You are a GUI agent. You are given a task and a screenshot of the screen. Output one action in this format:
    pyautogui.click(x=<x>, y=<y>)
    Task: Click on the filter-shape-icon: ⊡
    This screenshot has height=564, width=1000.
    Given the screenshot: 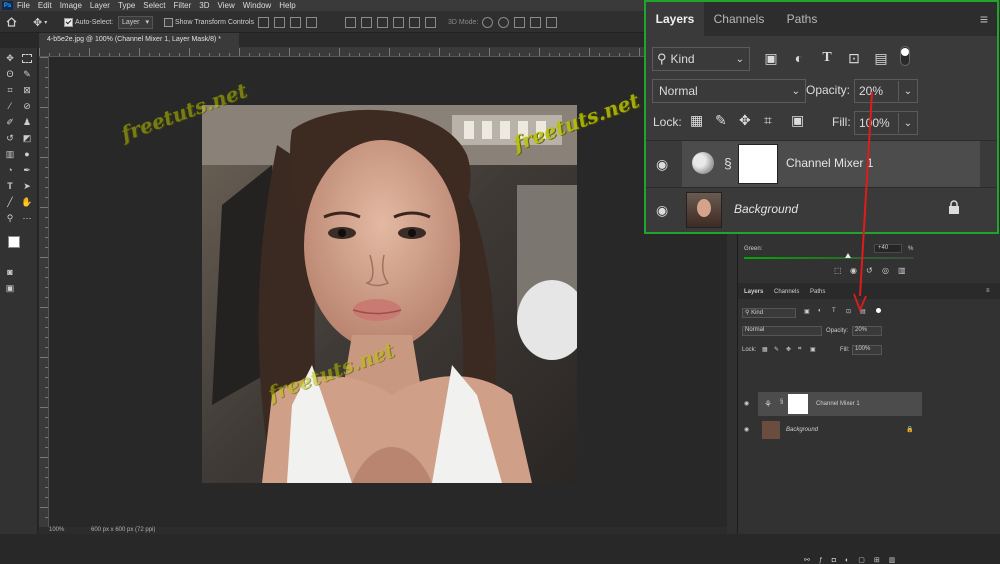 What is the action you would take?
    pyautogui.click(x=854, y=58)
    